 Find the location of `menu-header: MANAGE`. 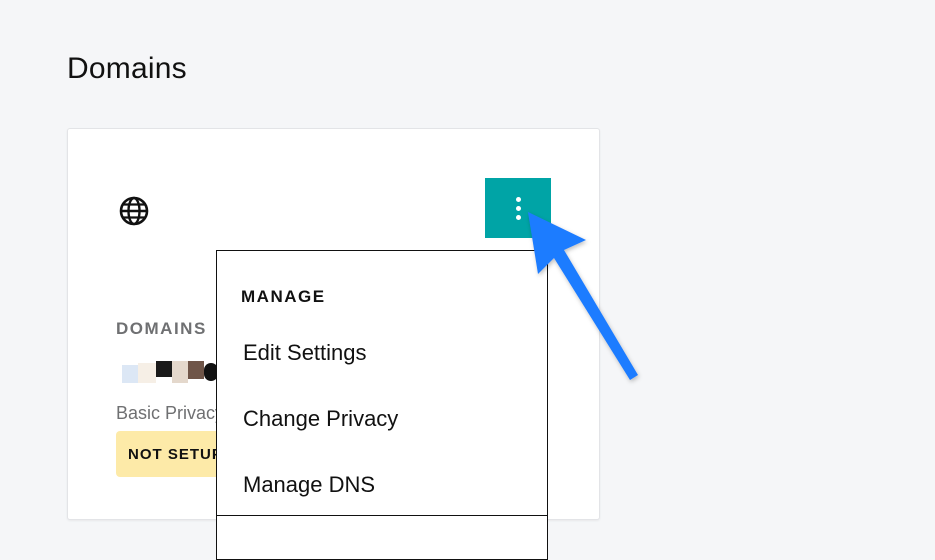

menu-header: MANAGE is located at coordinates (283, 296).